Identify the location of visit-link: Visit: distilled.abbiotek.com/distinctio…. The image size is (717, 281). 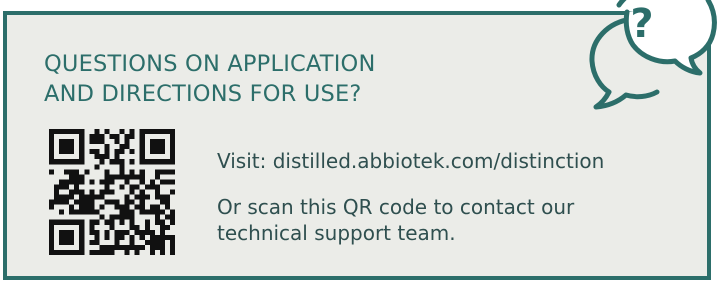
(410, 161).